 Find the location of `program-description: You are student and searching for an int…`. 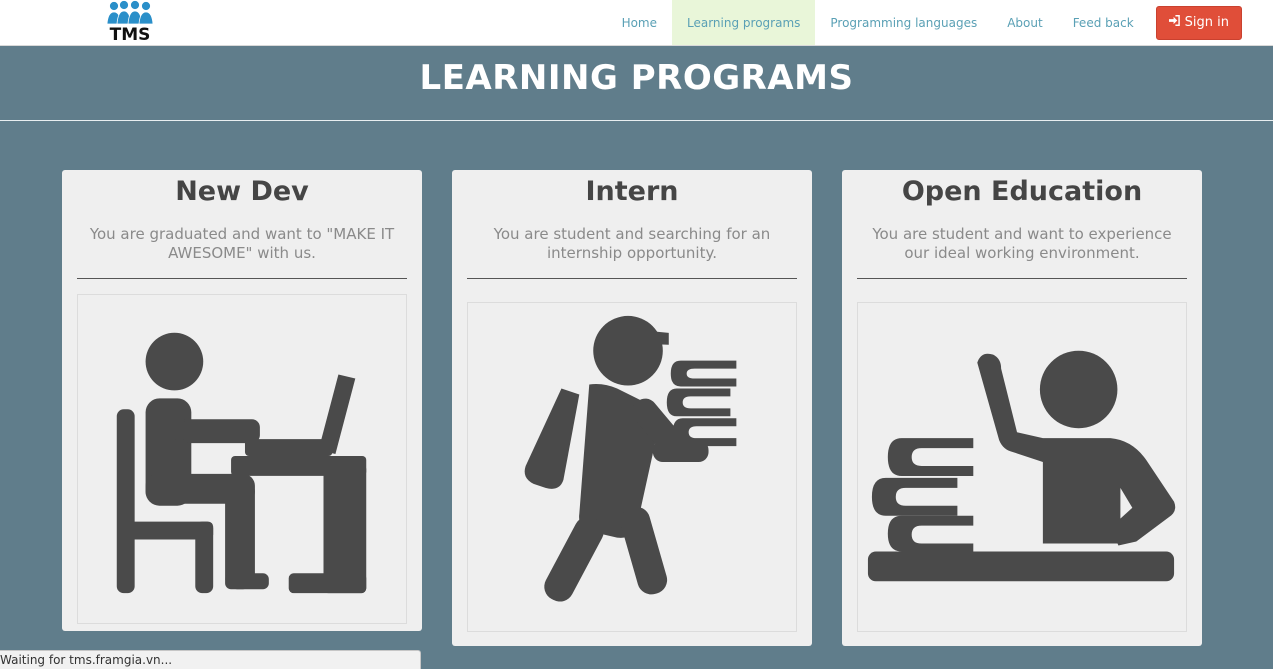

program-description: You are student and searching for an int… is located at coordinates (632, 243).